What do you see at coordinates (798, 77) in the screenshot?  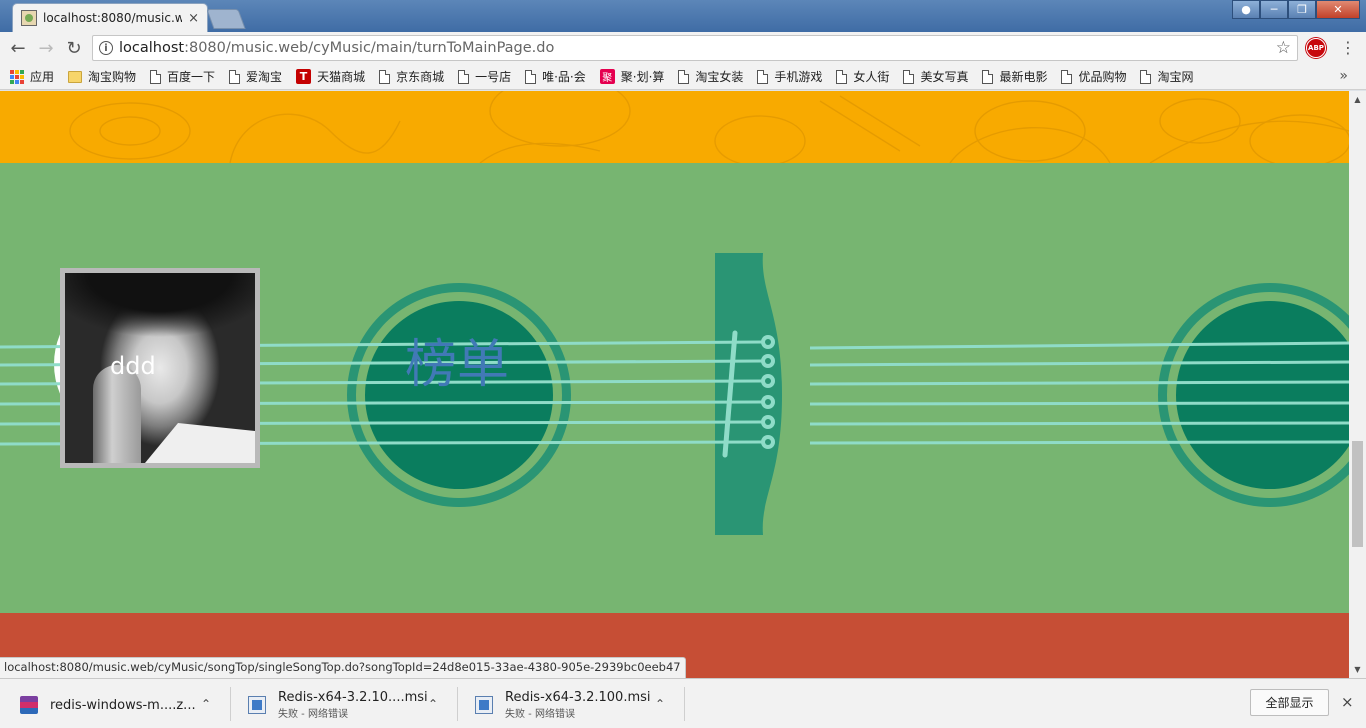 I see `bookmark-label: 手机游戏` at bounding box center [798, 77].